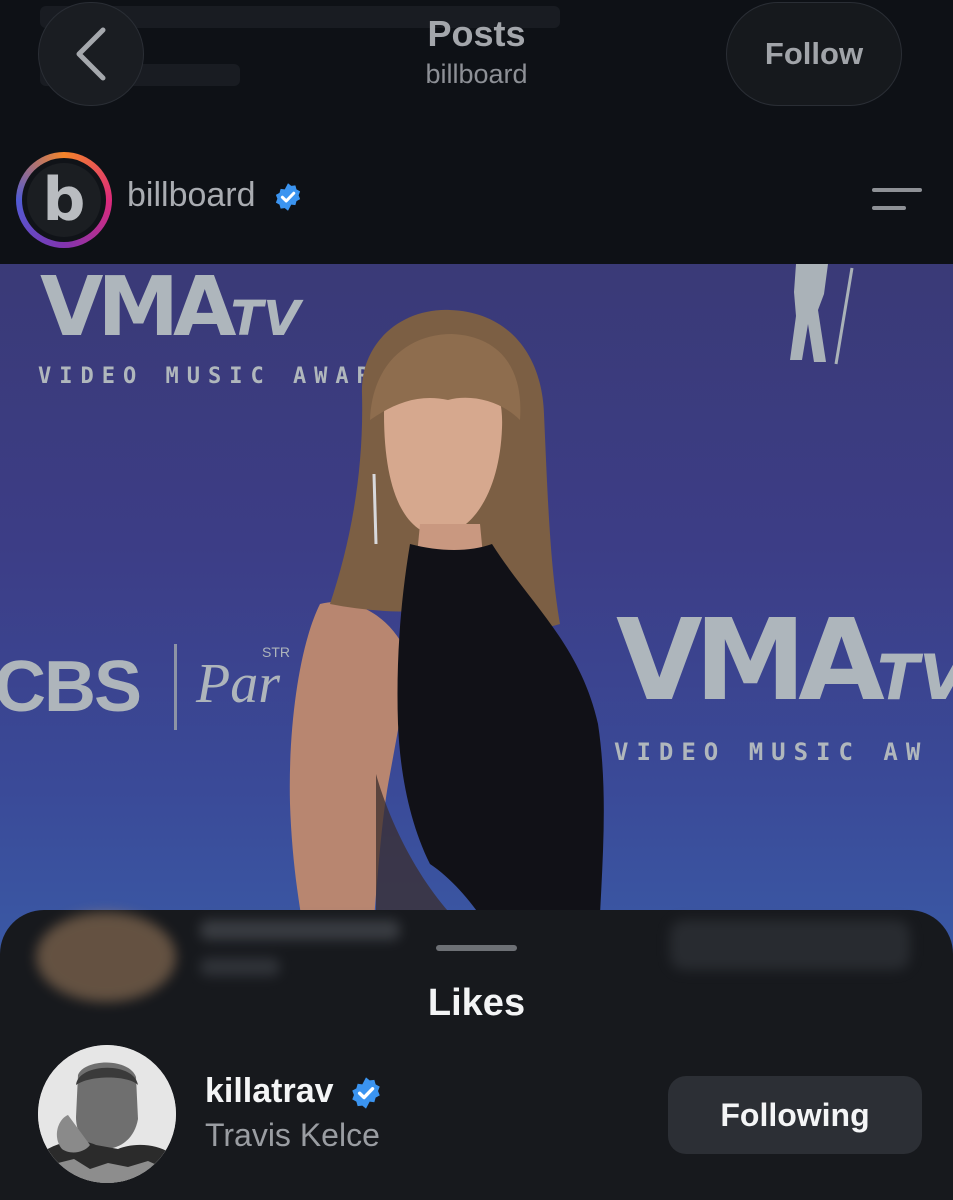 The image size is (953, 1200). I want to click on menu-icon, so click(897, 199).